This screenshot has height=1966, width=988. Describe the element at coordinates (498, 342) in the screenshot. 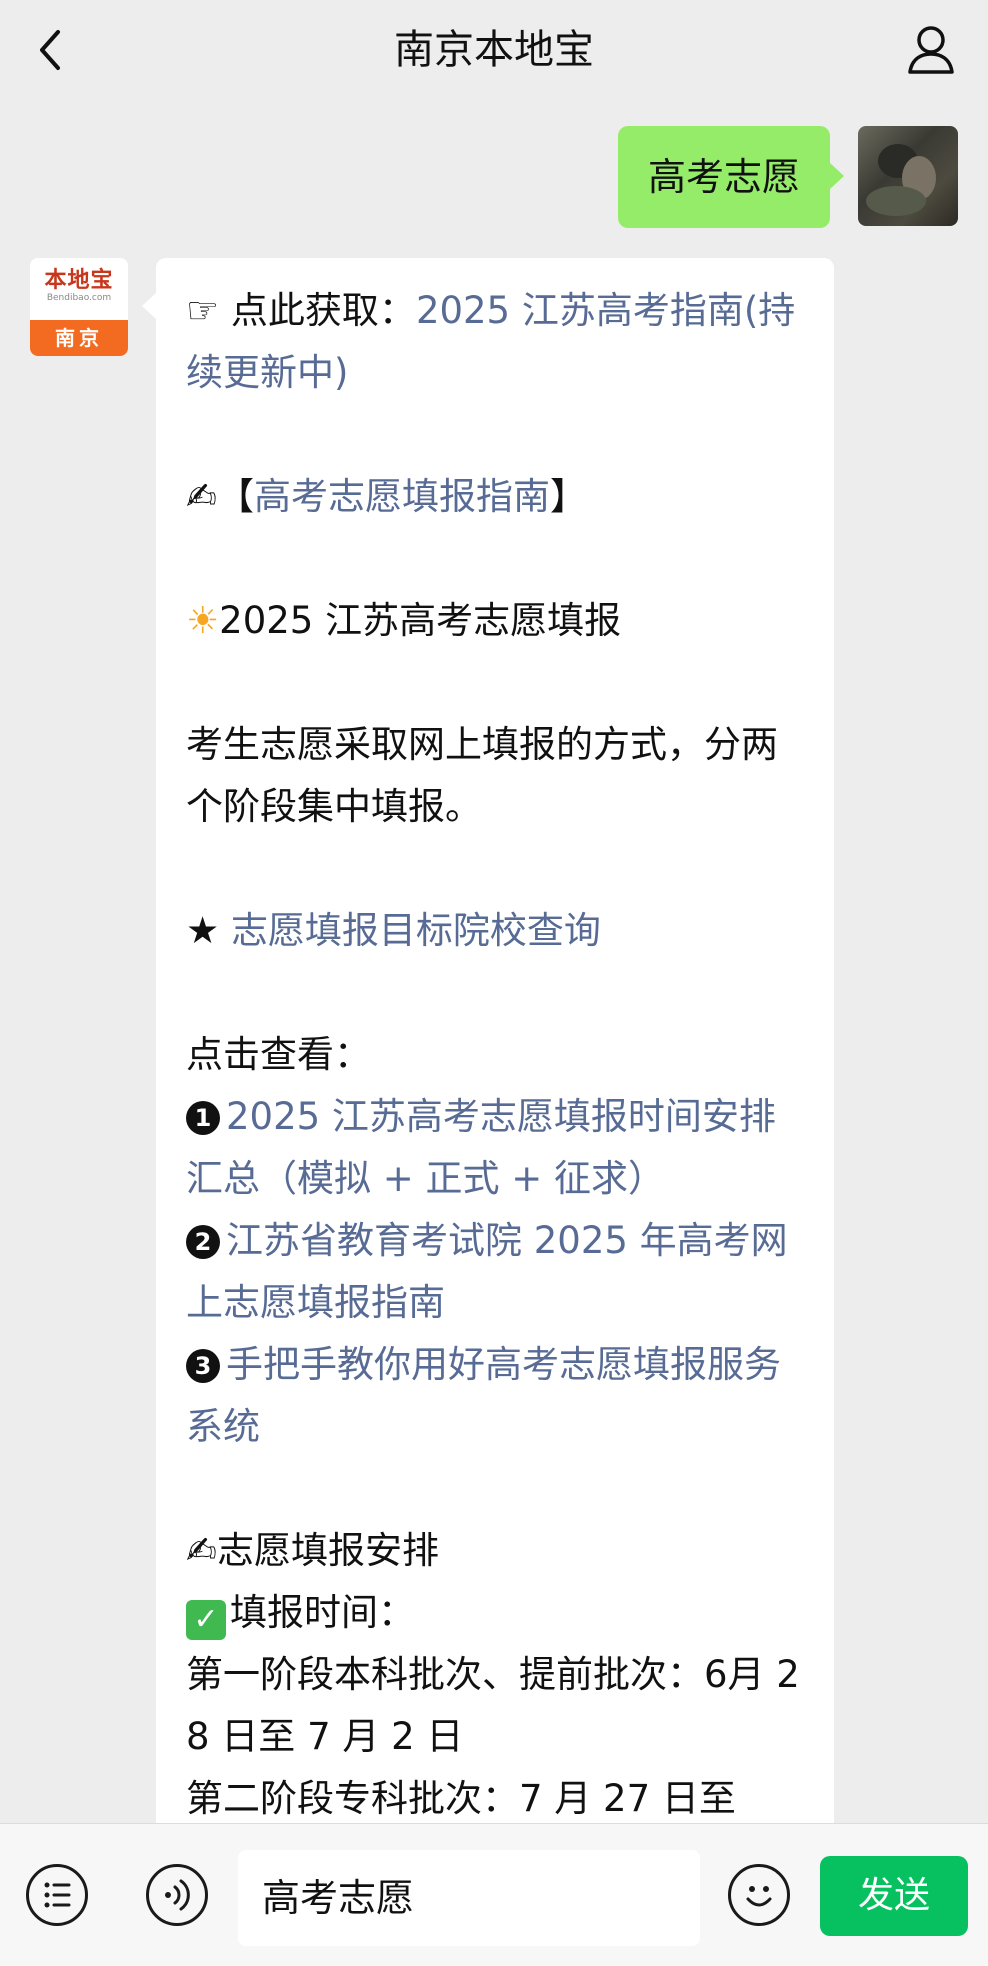

I see `guide-paragraph: ☞ 点此获取：2025 江苏高考指南(持续更新中)` at that location.